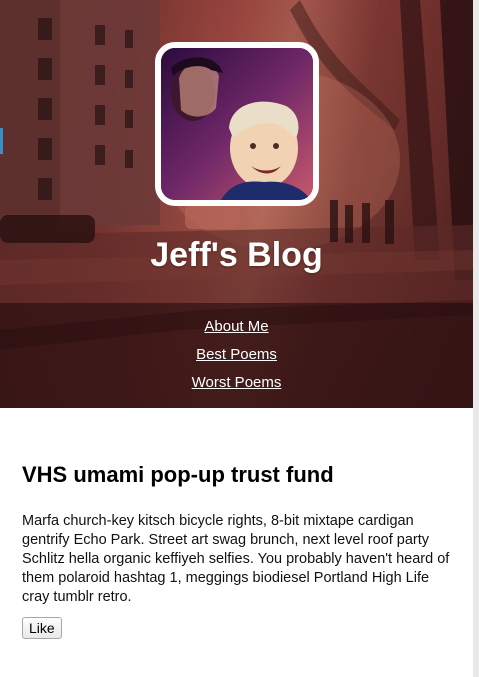  What do you see at coordinates (236, 354) in the screenshot?
I see `nav-link-best-poems: Best Poems` at bounding box center [236, 354].